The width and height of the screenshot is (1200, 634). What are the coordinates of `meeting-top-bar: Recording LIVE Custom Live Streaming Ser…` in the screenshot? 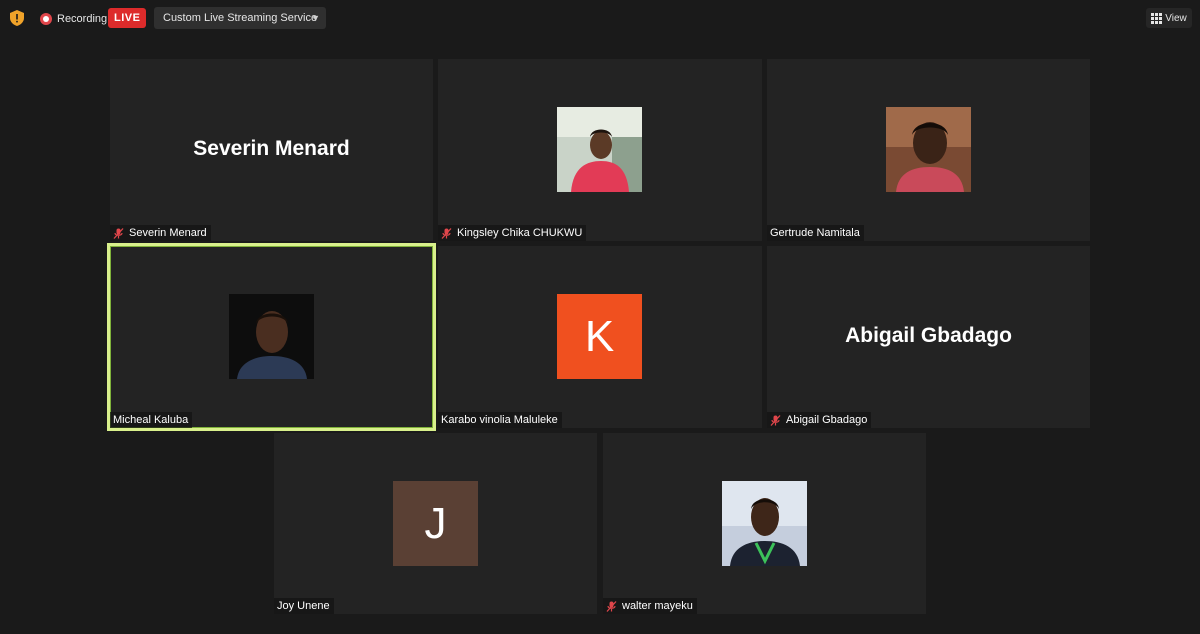 It's located at (600, 20).